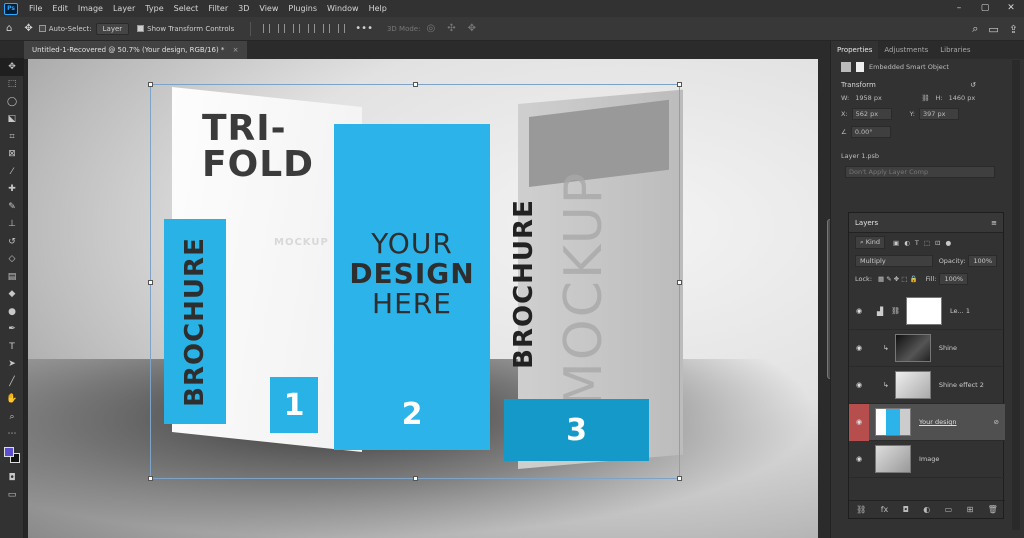  What do you see at coordinates (996, 422) in the screenshot?
I see `smart-object-link-icon: ⊘` at bounding box center [996, 422].